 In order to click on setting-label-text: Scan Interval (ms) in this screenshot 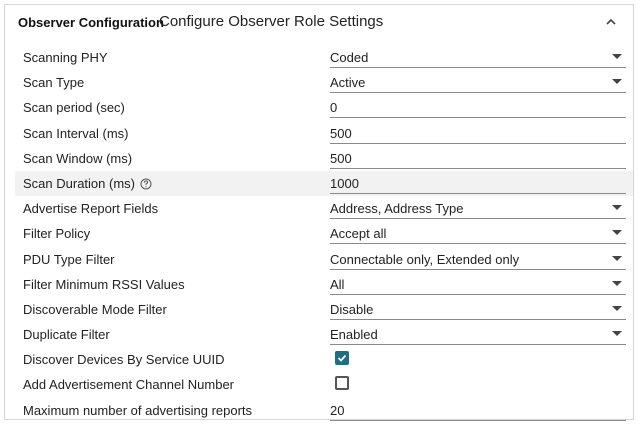, I will do `click(76, 133)`.